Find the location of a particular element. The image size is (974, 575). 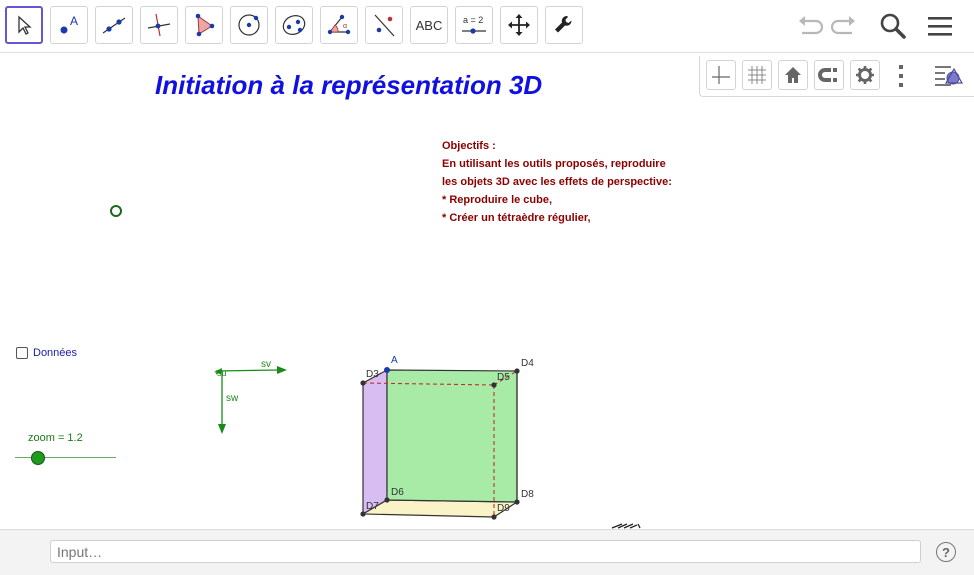

point-d6 is located at coordinates (387, 500).